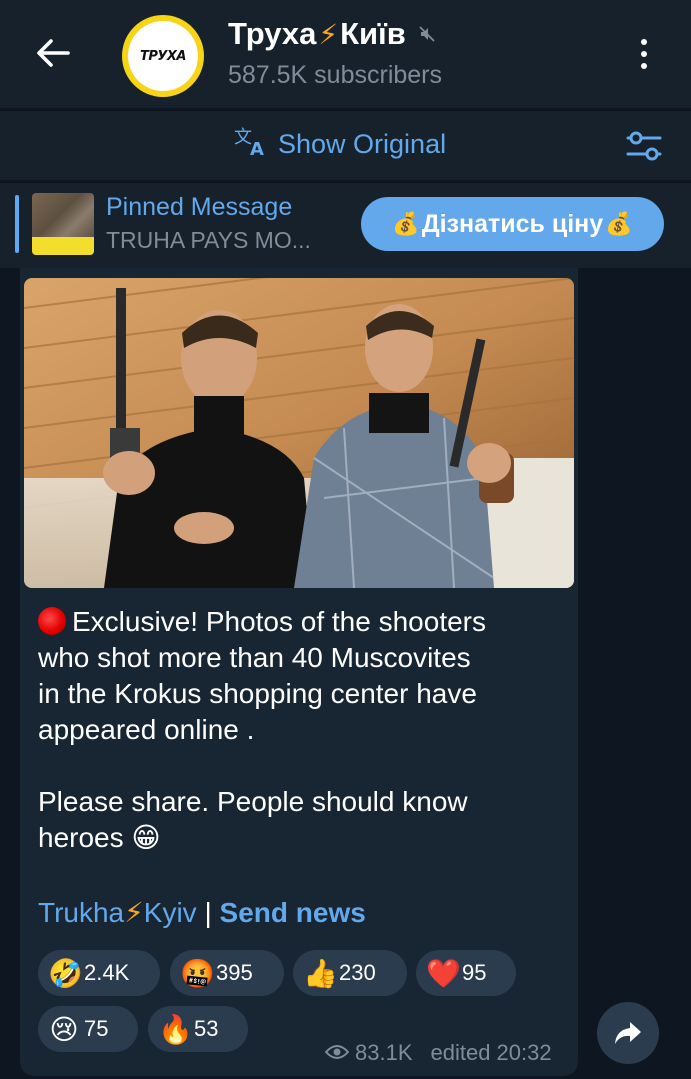 Image resolution: width=691 pixels, height=1079 pixels. I want to click on message-line: Exclusive! Photos of the shooters, so click(300, 622).